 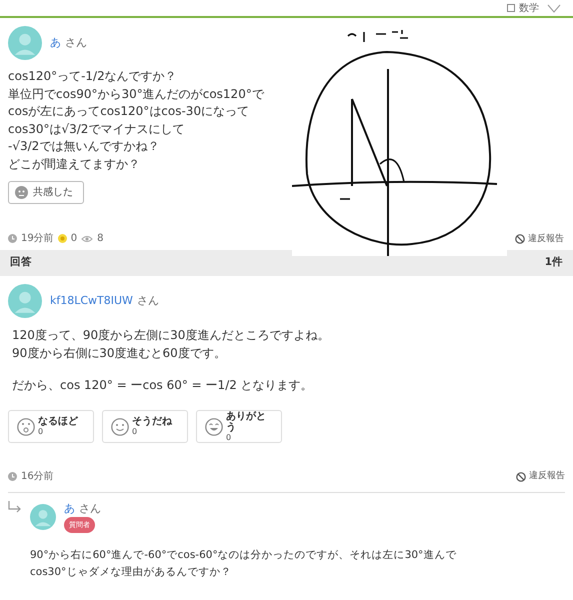 What do you see at coordinates (15, 507) in the screenshot?
I see `reply-arrow-icon` at bounding box center [15, 507].